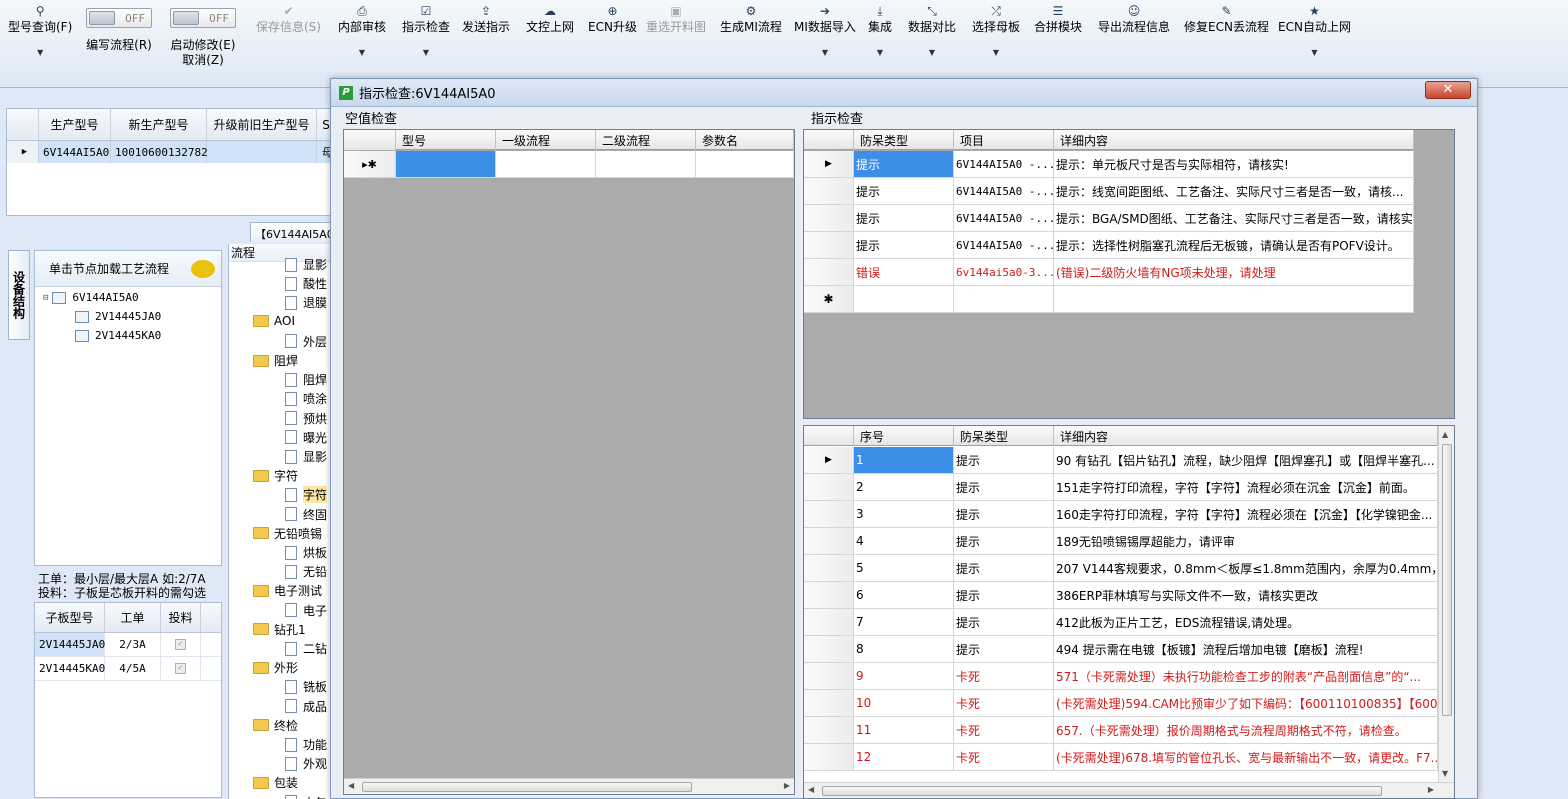  Describe the element at coordinates (262, 152) in the screenshot. I see `cell-old-production-model` at that location.